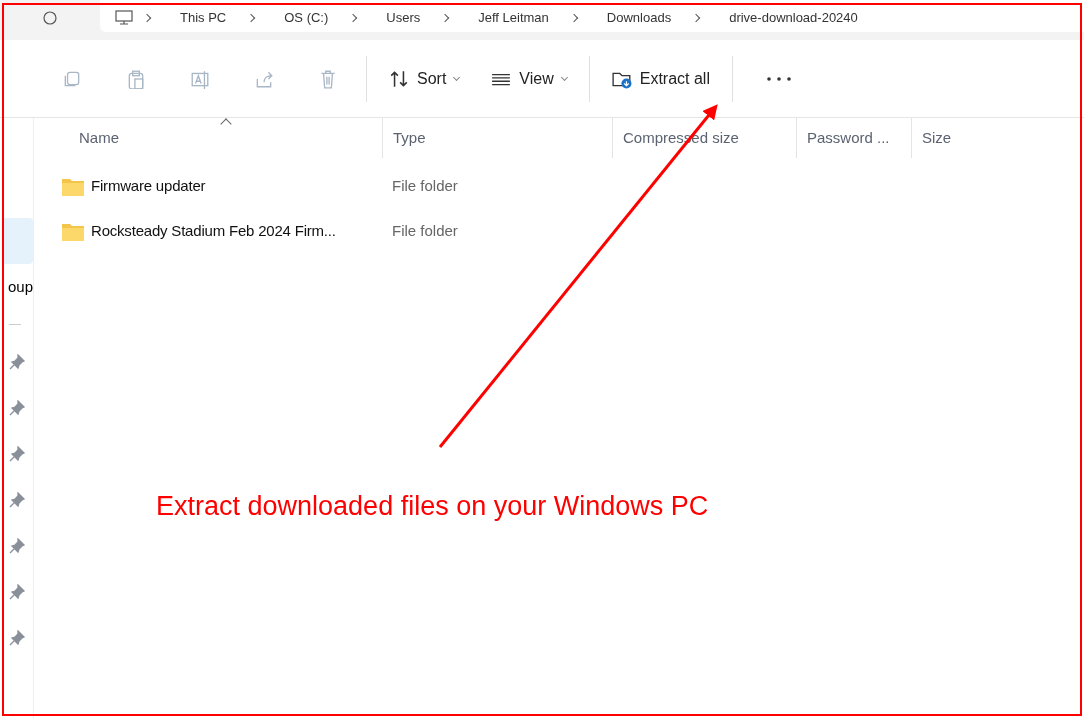 This screenshot has height=718, width=1084. I want to click on breadcrumb-item: Jeff Leitman, so click(513, 18).